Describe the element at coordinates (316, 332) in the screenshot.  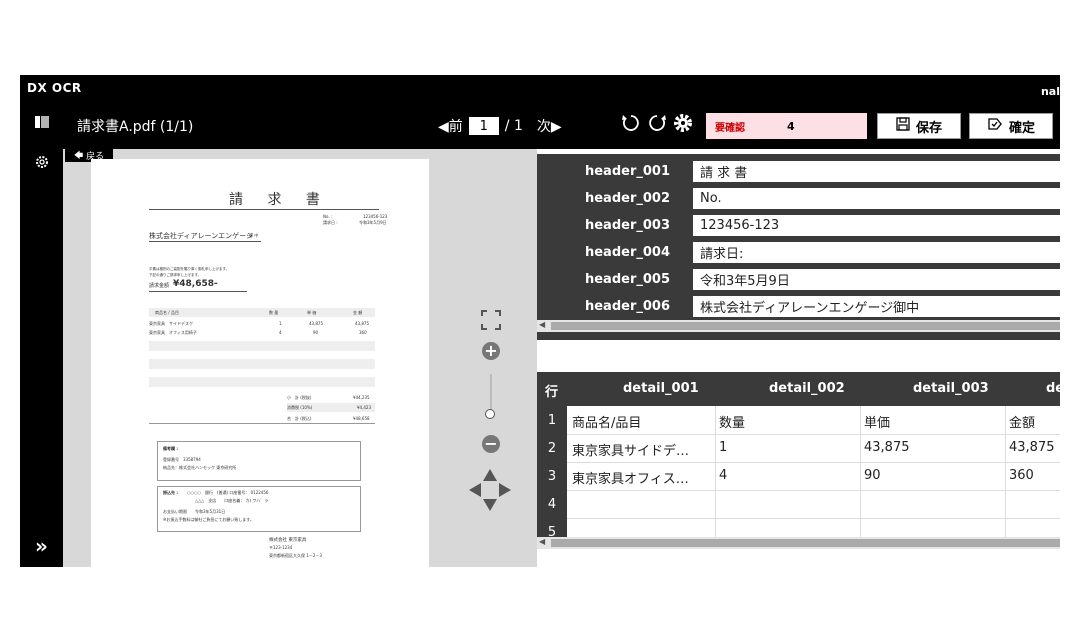
I see `doc-item-2-price: 90` at that location.